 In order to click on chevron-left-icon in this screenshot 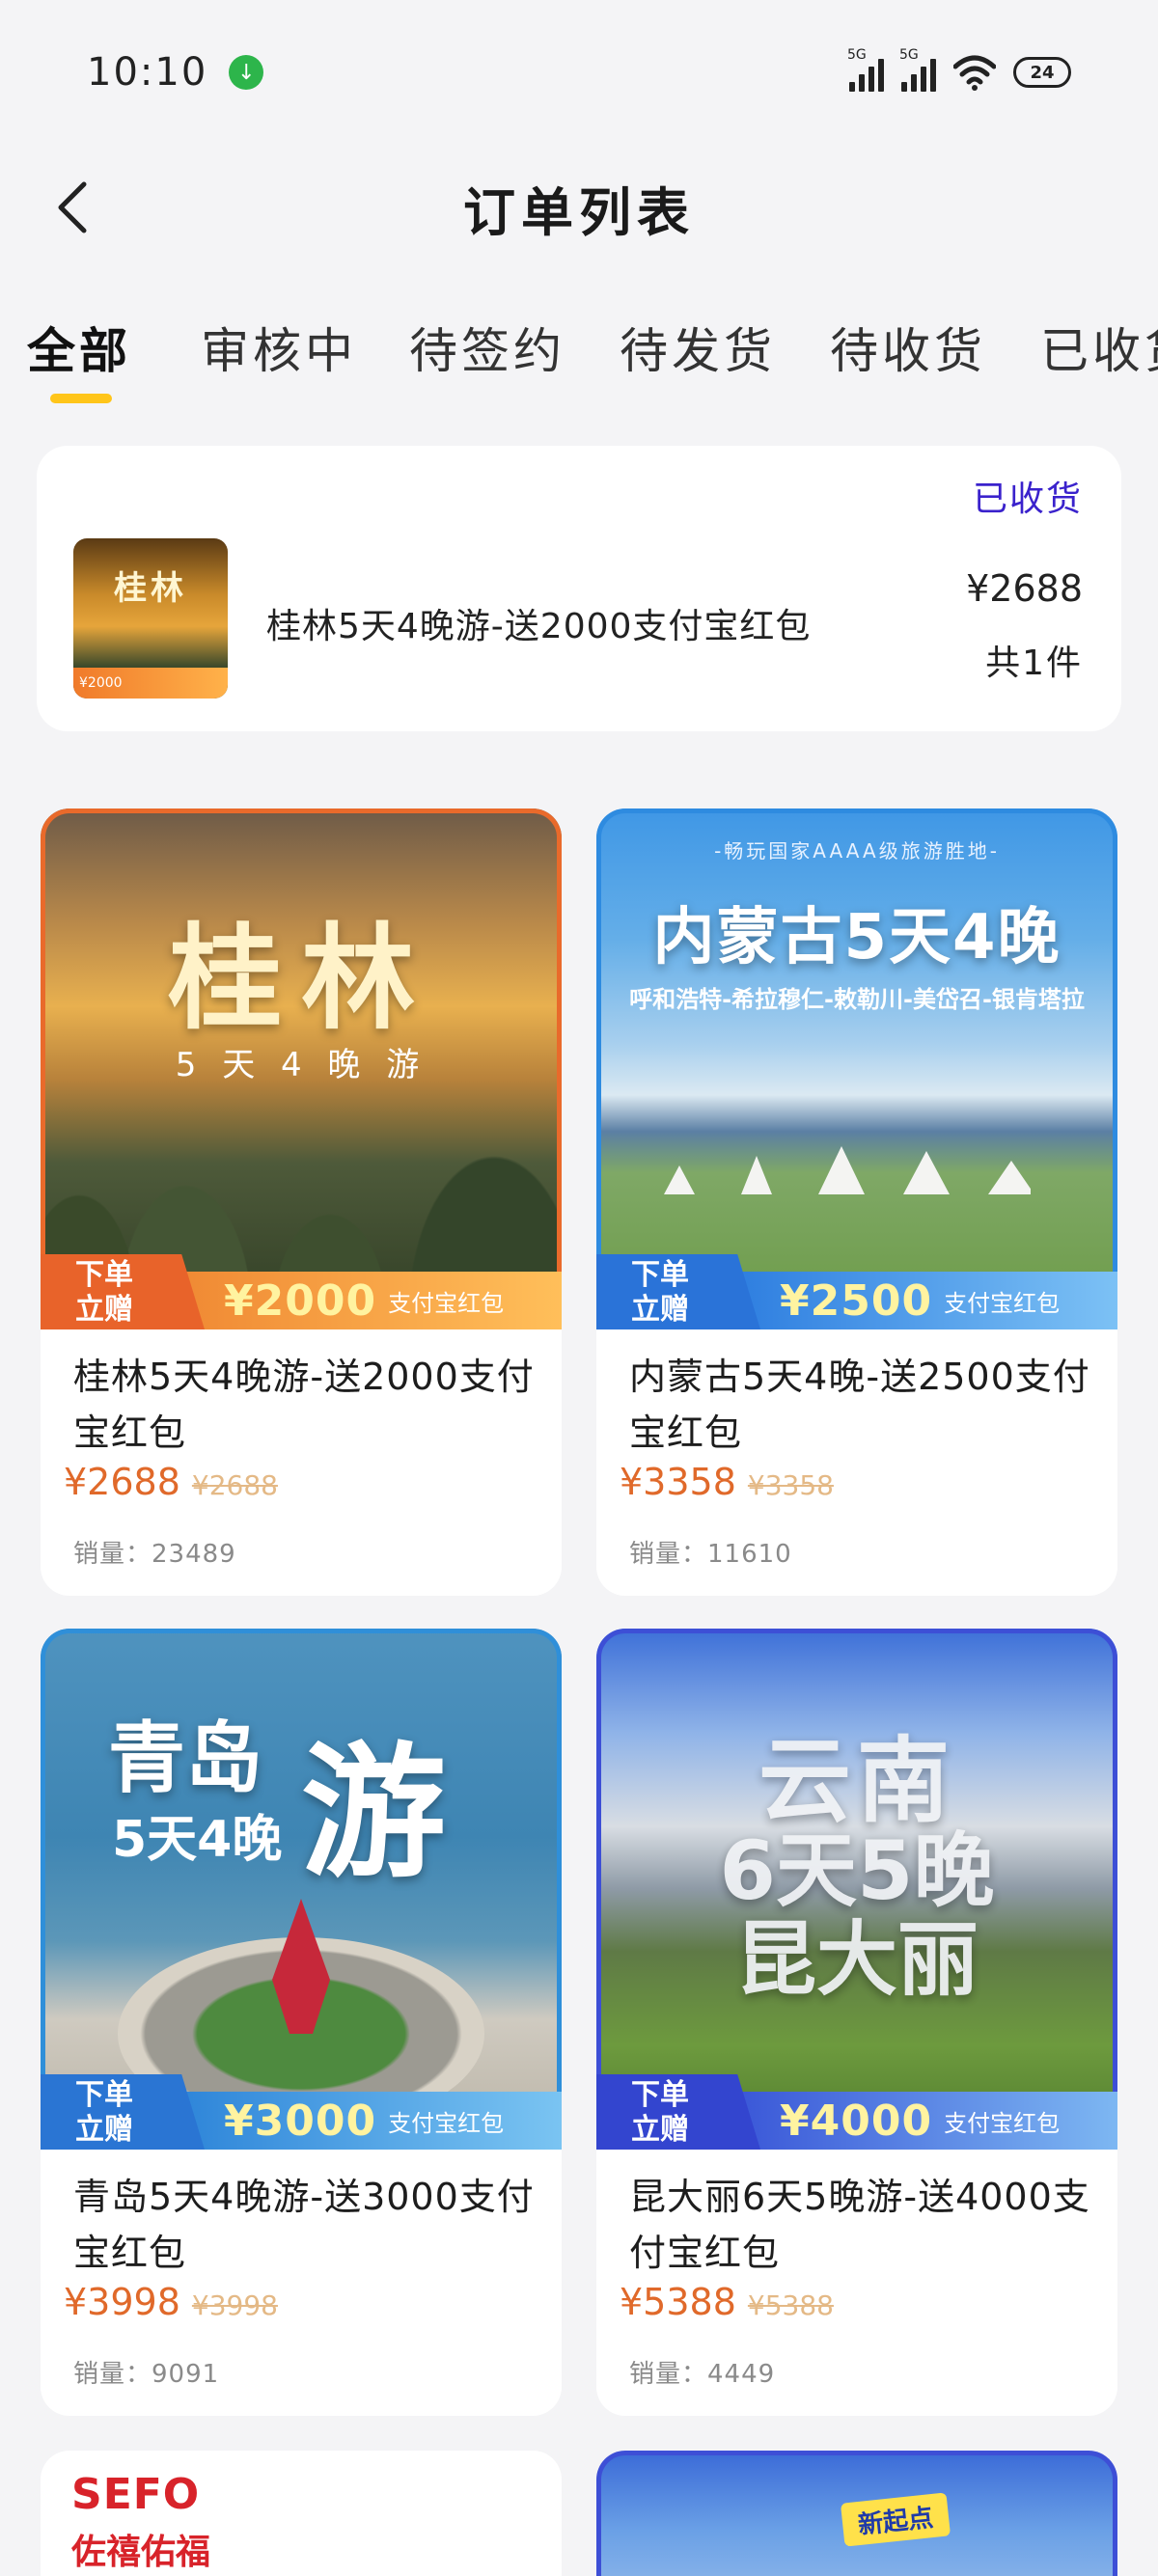, I will do `click(72, 207)`.